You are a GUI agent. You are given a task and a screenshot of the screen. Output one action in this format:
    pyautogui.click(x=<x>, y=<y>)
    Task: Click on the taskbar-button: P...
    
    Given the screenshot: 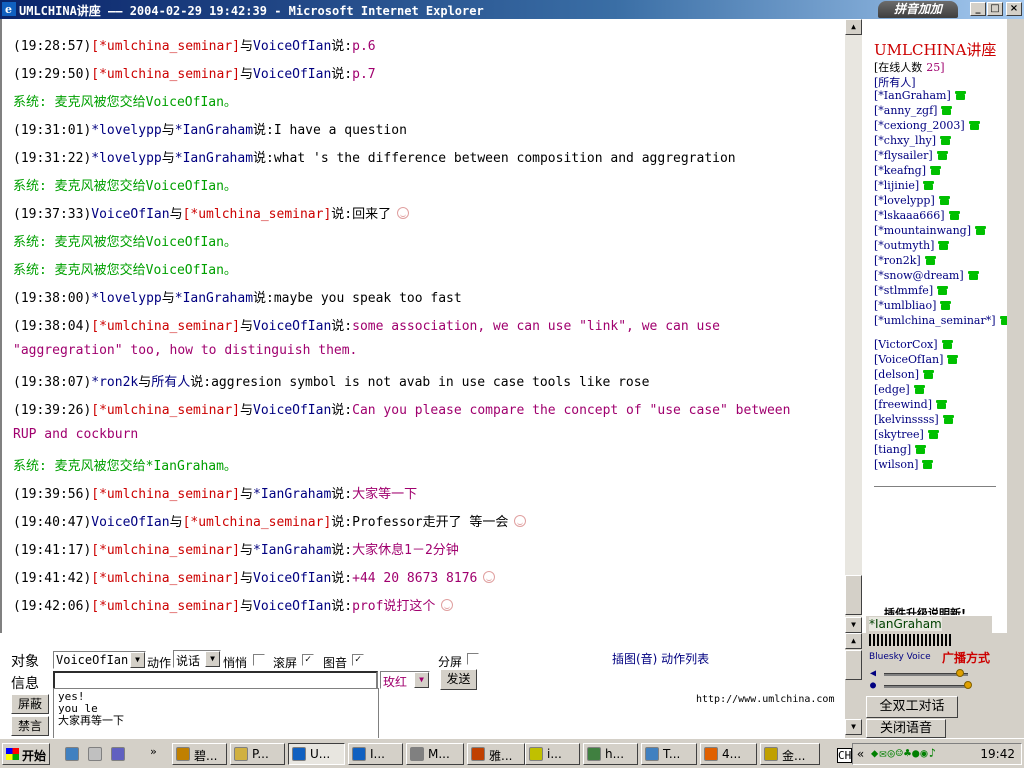 What is the action you would take?
    pyautogui.click(x=257, y=754)
    